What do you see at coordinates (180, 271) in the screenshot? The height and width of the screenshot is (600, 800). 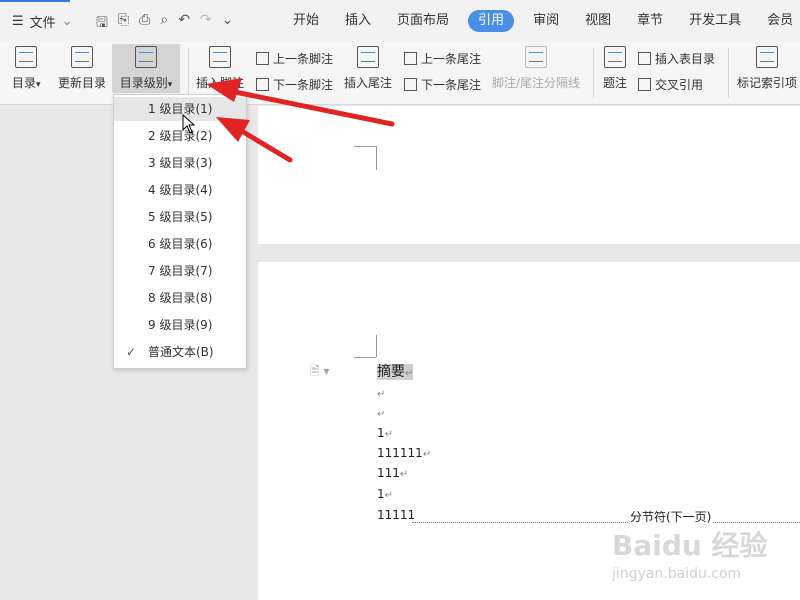 I see `dropdown-item-level-7: 7 级目录(7)` at bounding box center [180, 271].